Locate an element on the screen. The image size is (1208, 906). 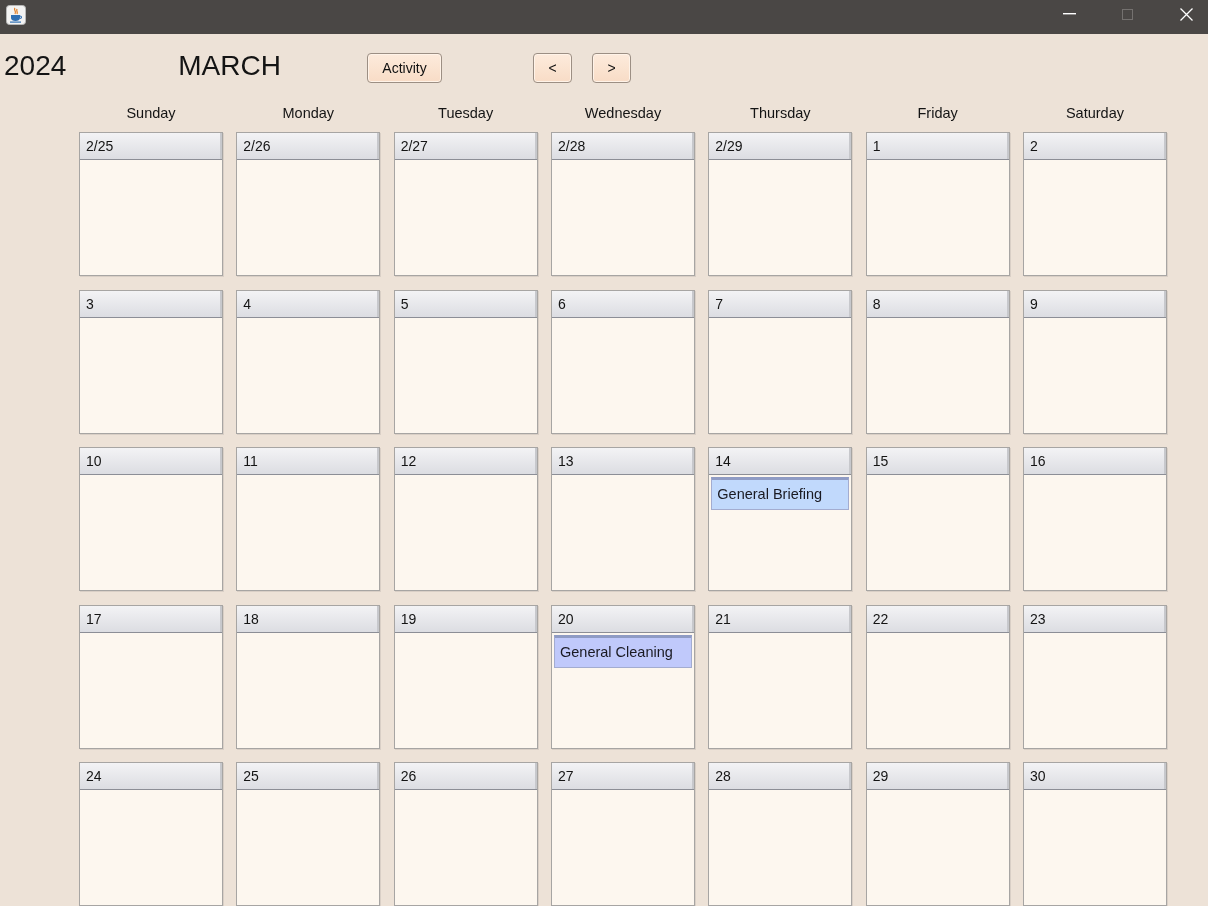
date-header: 26 is located at coordinates (465, 776).